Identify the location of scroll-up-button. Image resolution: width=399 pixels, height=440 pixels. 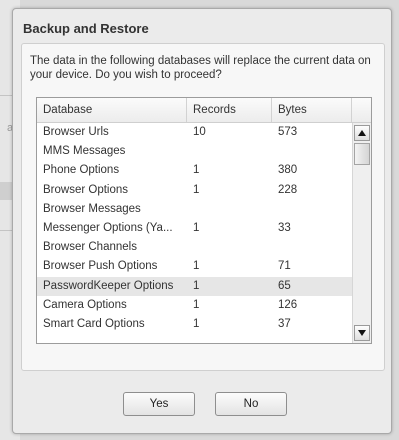
(362, 133).